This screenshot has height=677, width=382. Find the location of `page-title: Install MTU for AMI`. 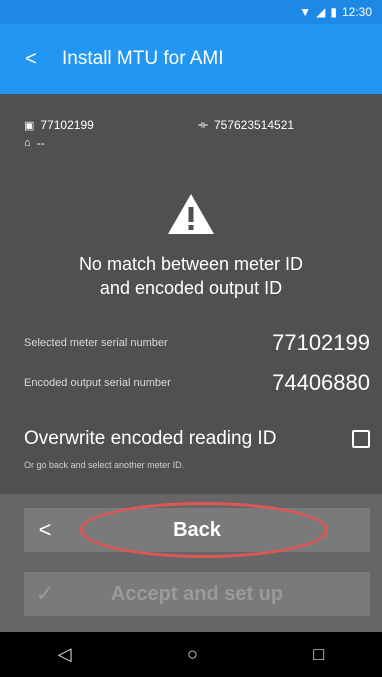

page-title: Install MTU for AMI is located at coordinates (143, 58).